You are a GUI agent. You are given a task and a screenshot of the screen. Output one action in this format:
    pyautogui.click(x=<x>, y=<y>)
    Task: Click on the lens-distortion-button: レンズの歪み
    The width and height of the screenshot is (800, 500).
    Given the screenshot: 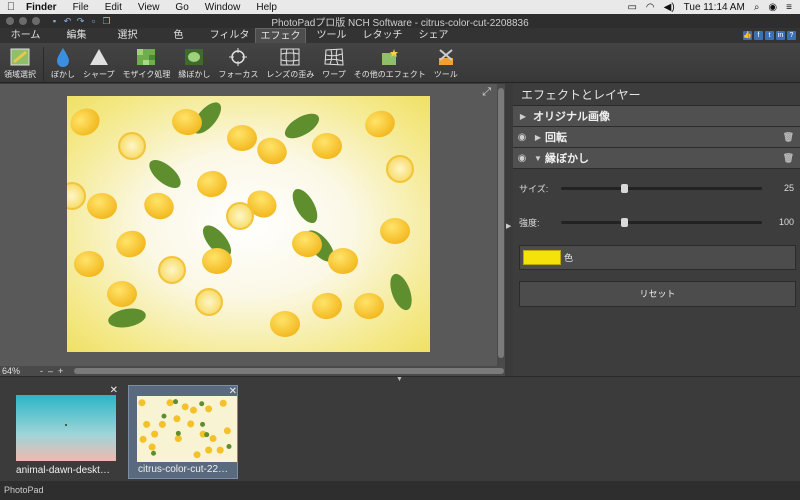 What is the action you would take?
    pyautogui.click(x=290, y=63)
    